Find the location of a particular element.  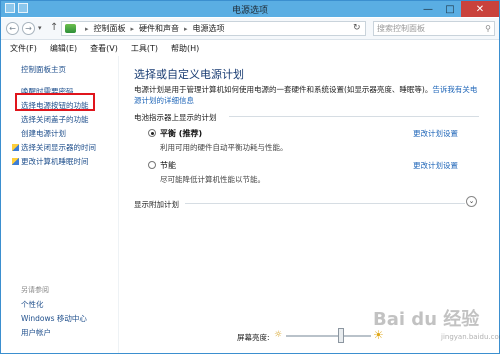

plan-balanced-name: 平衡 (推荐) is located at coordinates (181, 133).